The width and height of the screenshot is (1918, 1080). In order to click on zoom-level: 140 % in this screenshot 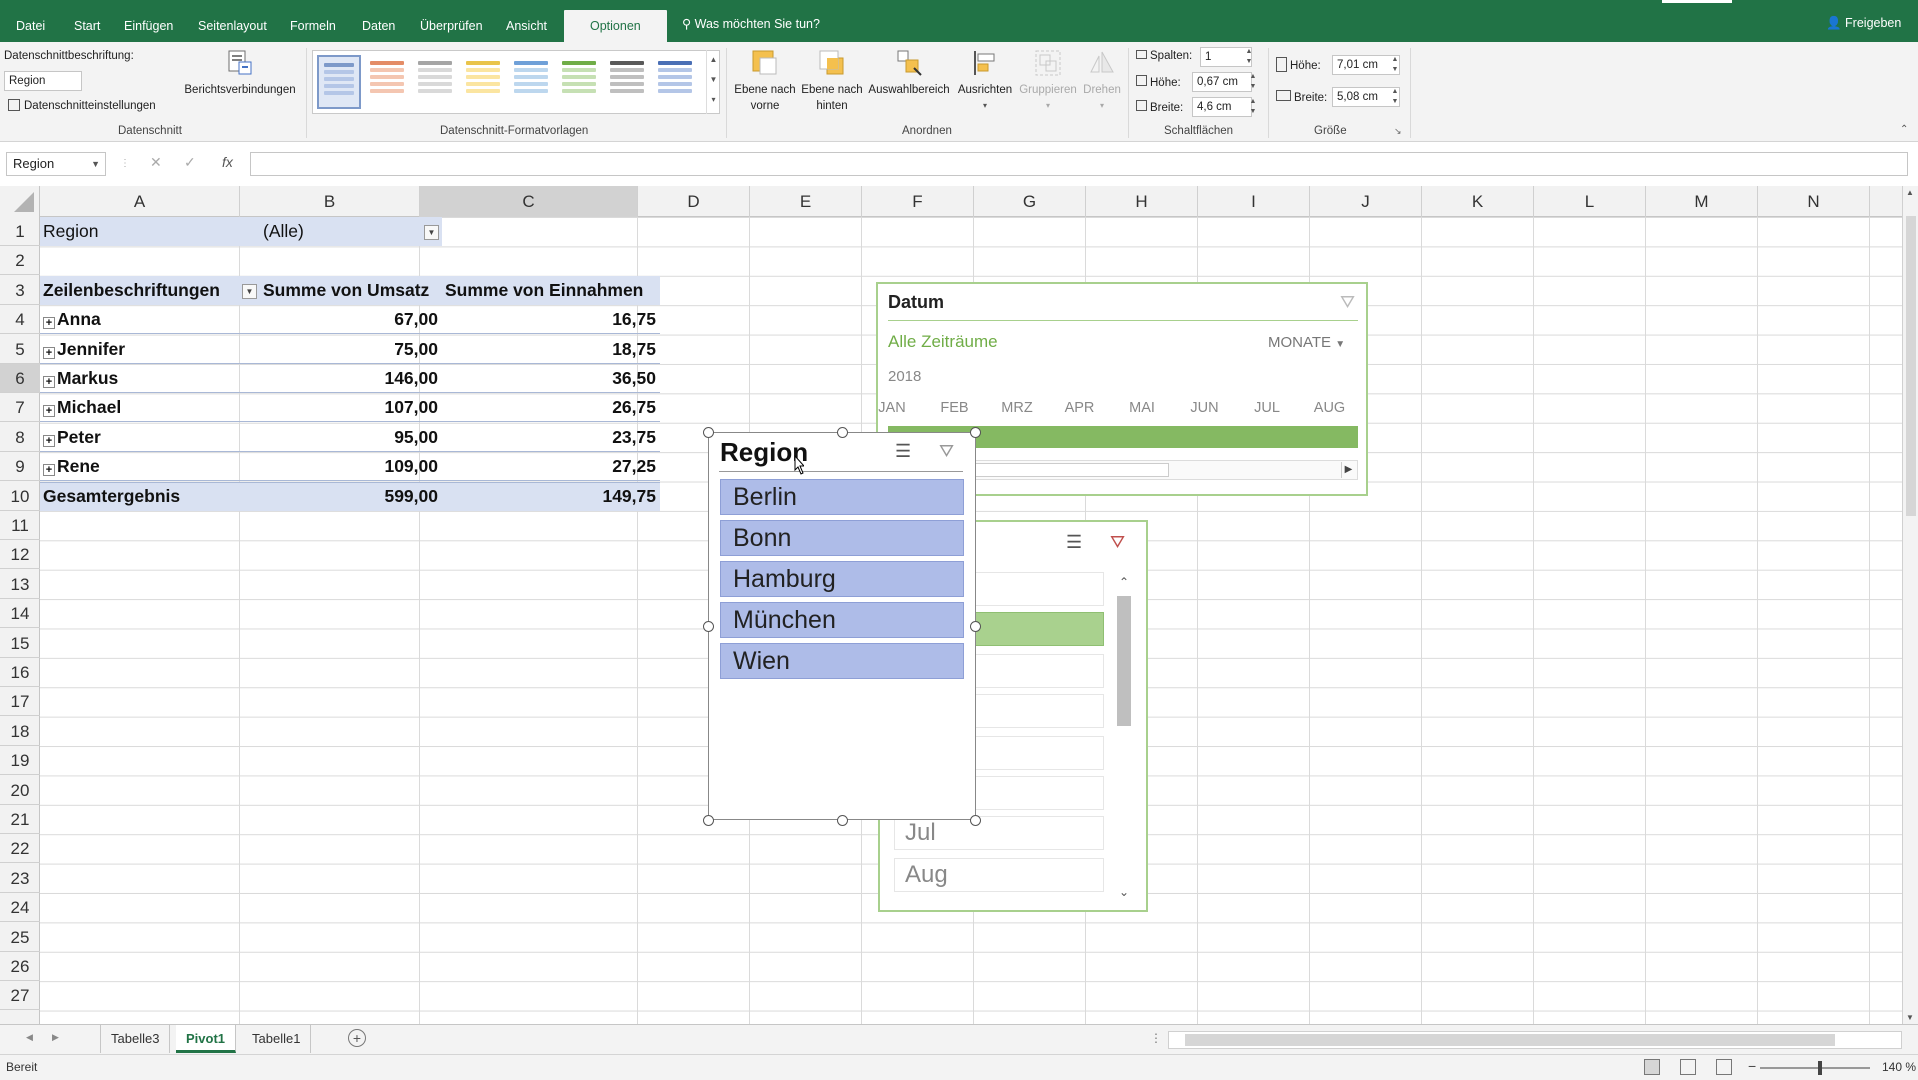, I will do `click(1899, 1067)`.